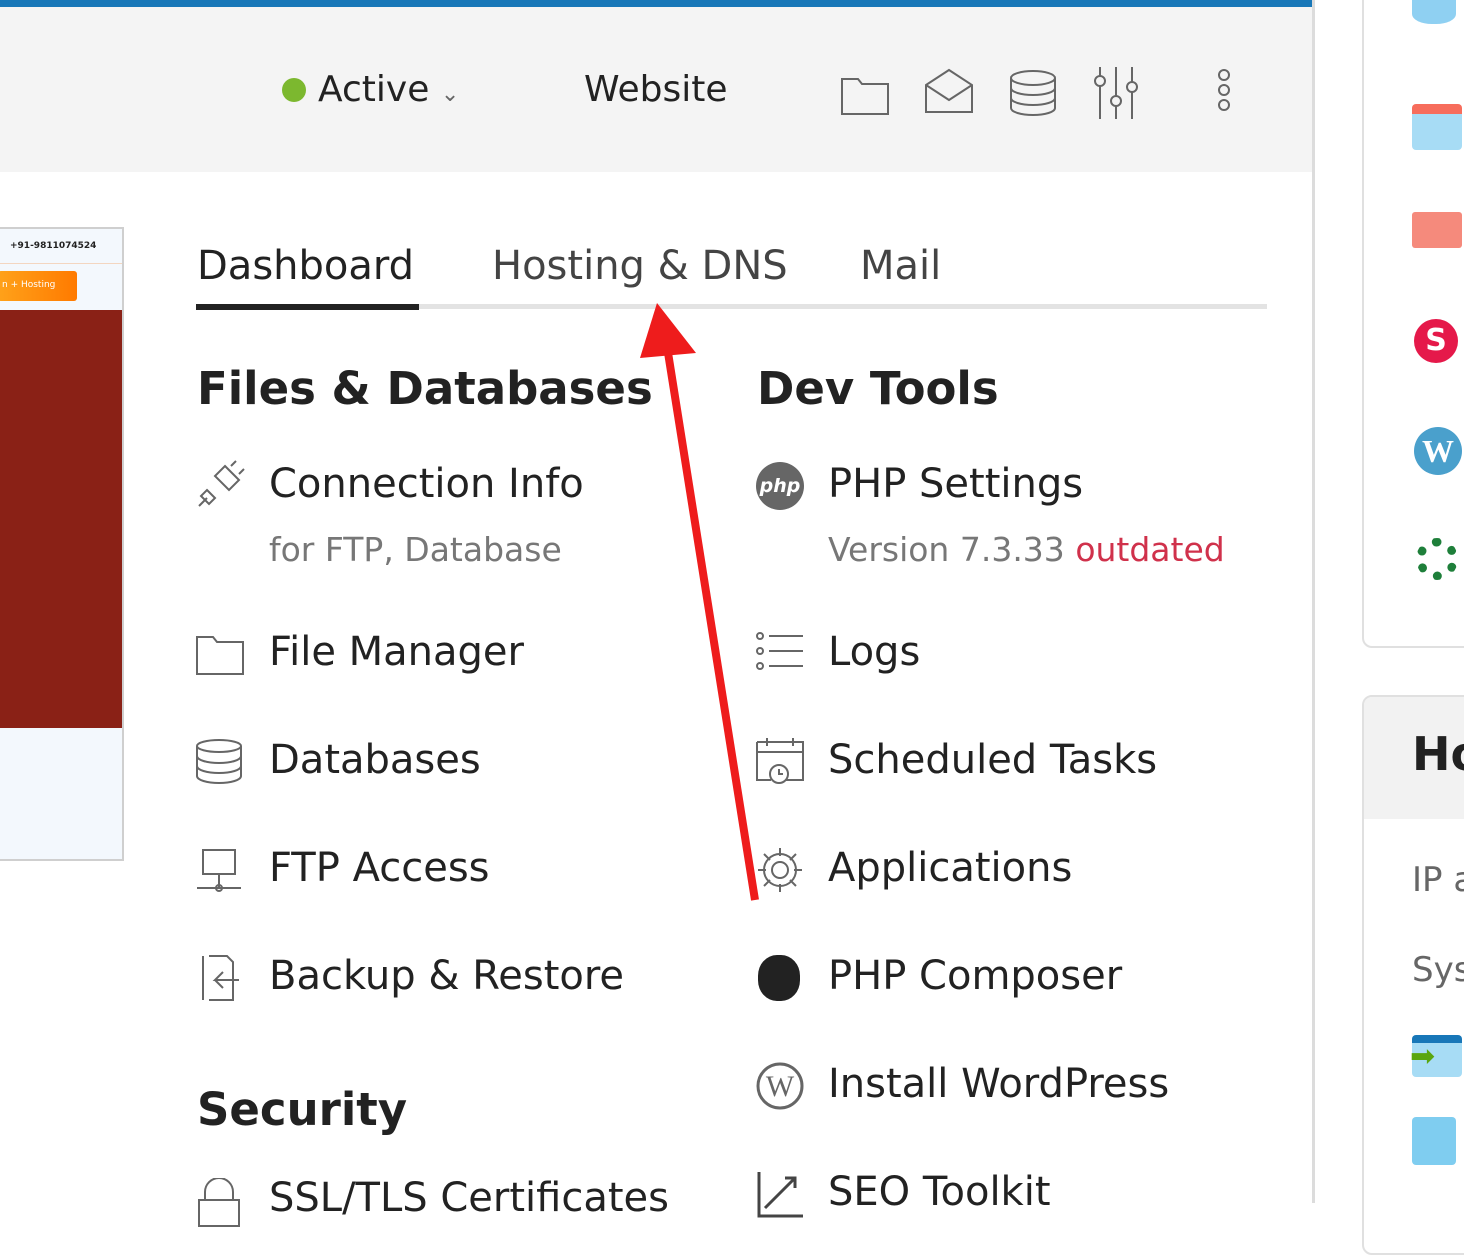  Describe the element at coordinates (219, 1202) in the screenshot. I see `lock-icon` at that location.